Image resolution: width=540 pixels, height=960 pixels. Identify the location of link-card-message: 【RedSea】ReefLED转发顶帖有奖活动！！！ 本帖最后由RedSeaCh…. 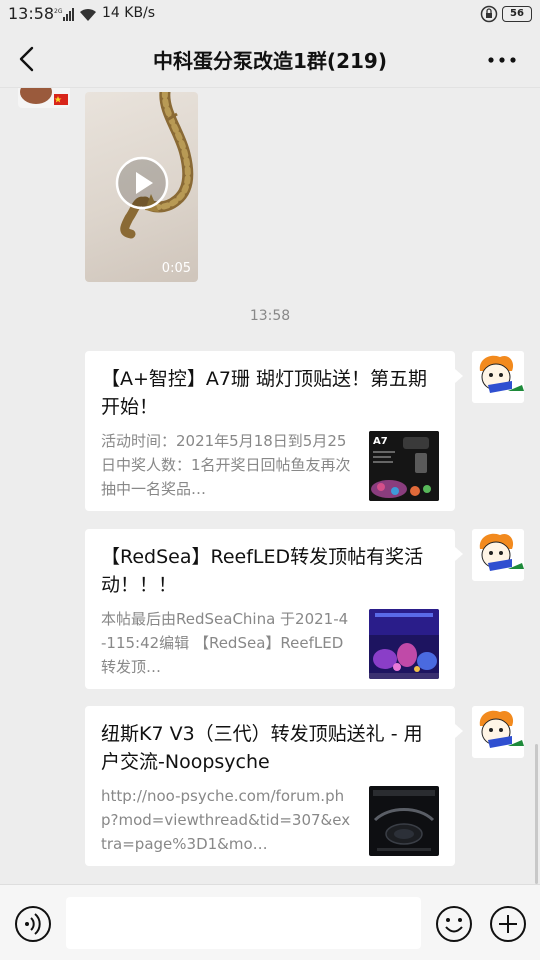
(274, 609).